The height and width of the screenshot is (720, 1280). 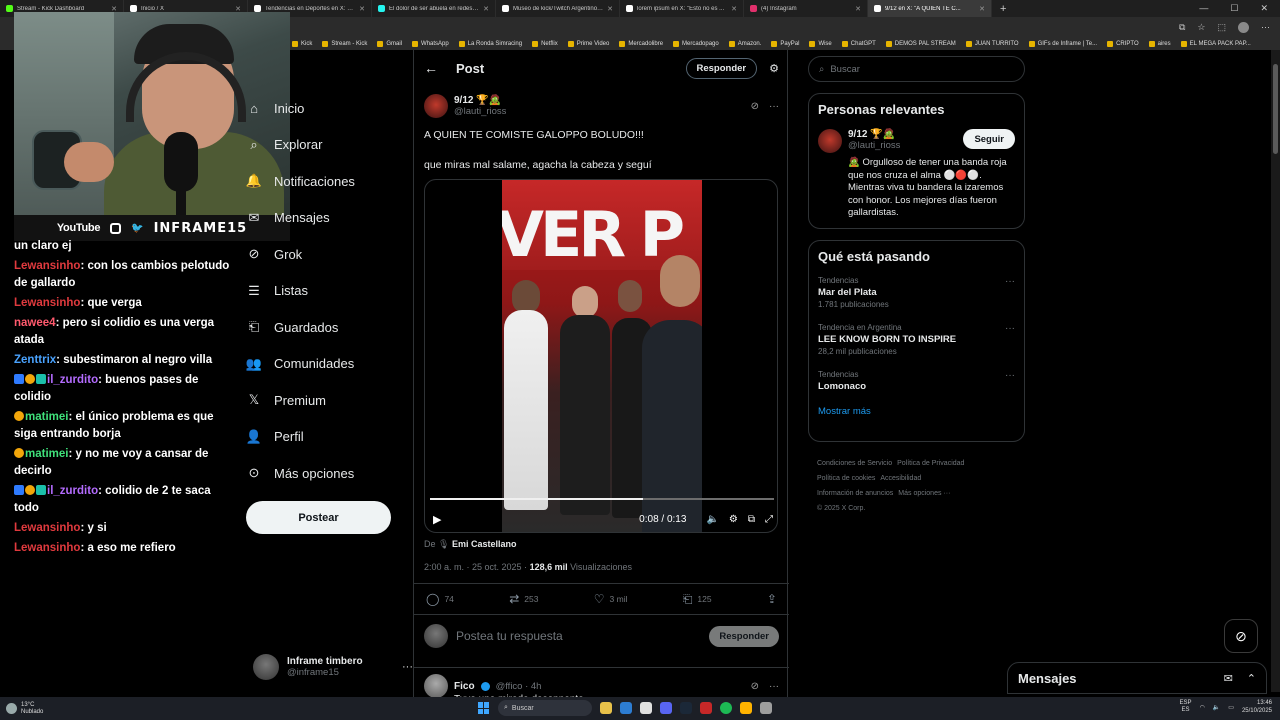 What do you see at coordinates (436, 106) in the screenshot?
I see `author-avatar` at bounding box center [436, 106].